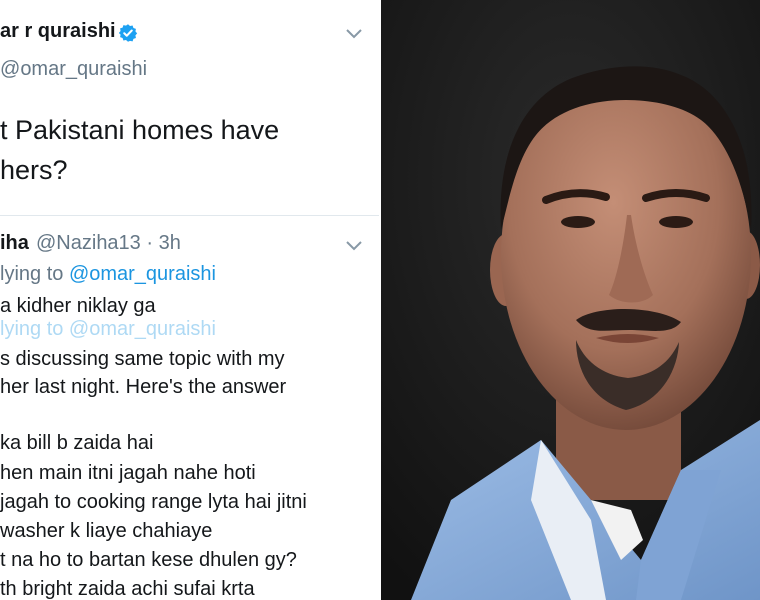 This screenshot has height=600, width=760. Describe the element at coordinates (108, 243) in the screenshot. I see `reply-meta: @Naziha13 · 3h` at that location.